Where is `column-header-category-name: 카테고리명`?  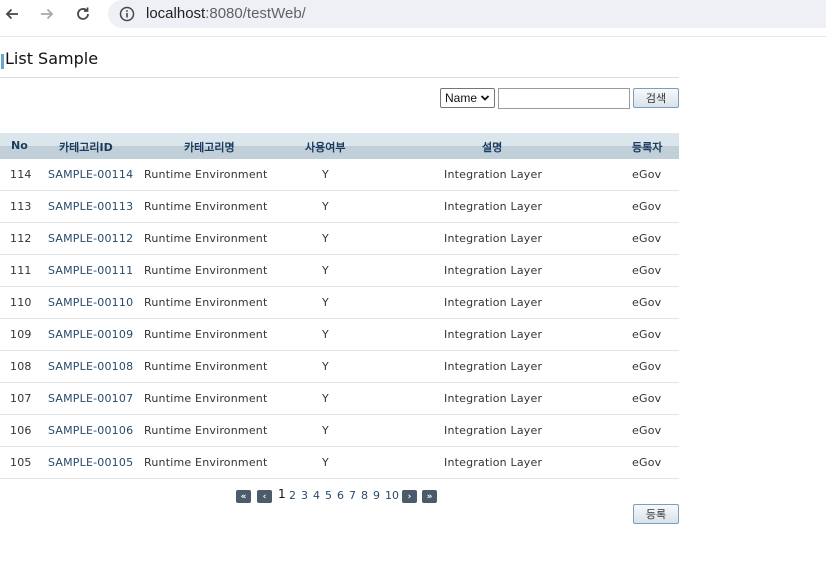
column-header-category-name: 카테고리명 is located at coordinates (209, 147).